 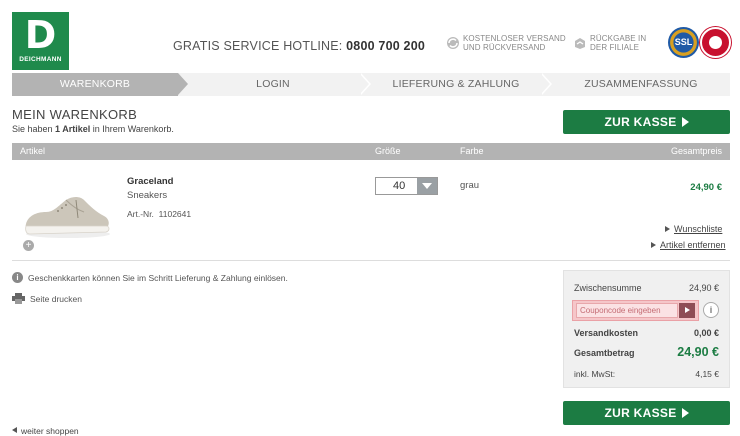 What do you see at coordinates (150, 181) in the screenshot?
I see `product-name: Graceland` at bounding box center [150, 181].